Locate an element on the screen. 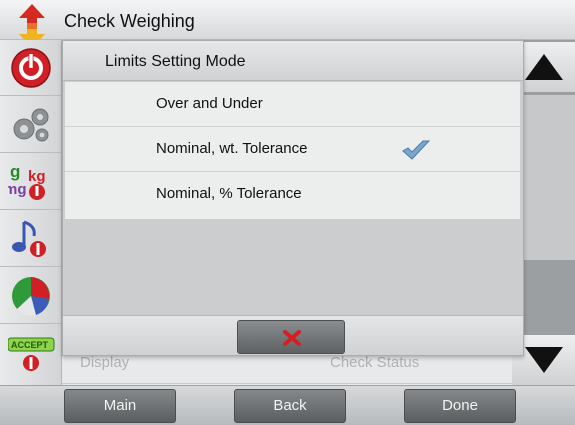  left-toolbar: g kg mg ACCEPT is located at coordinates (31, 212).